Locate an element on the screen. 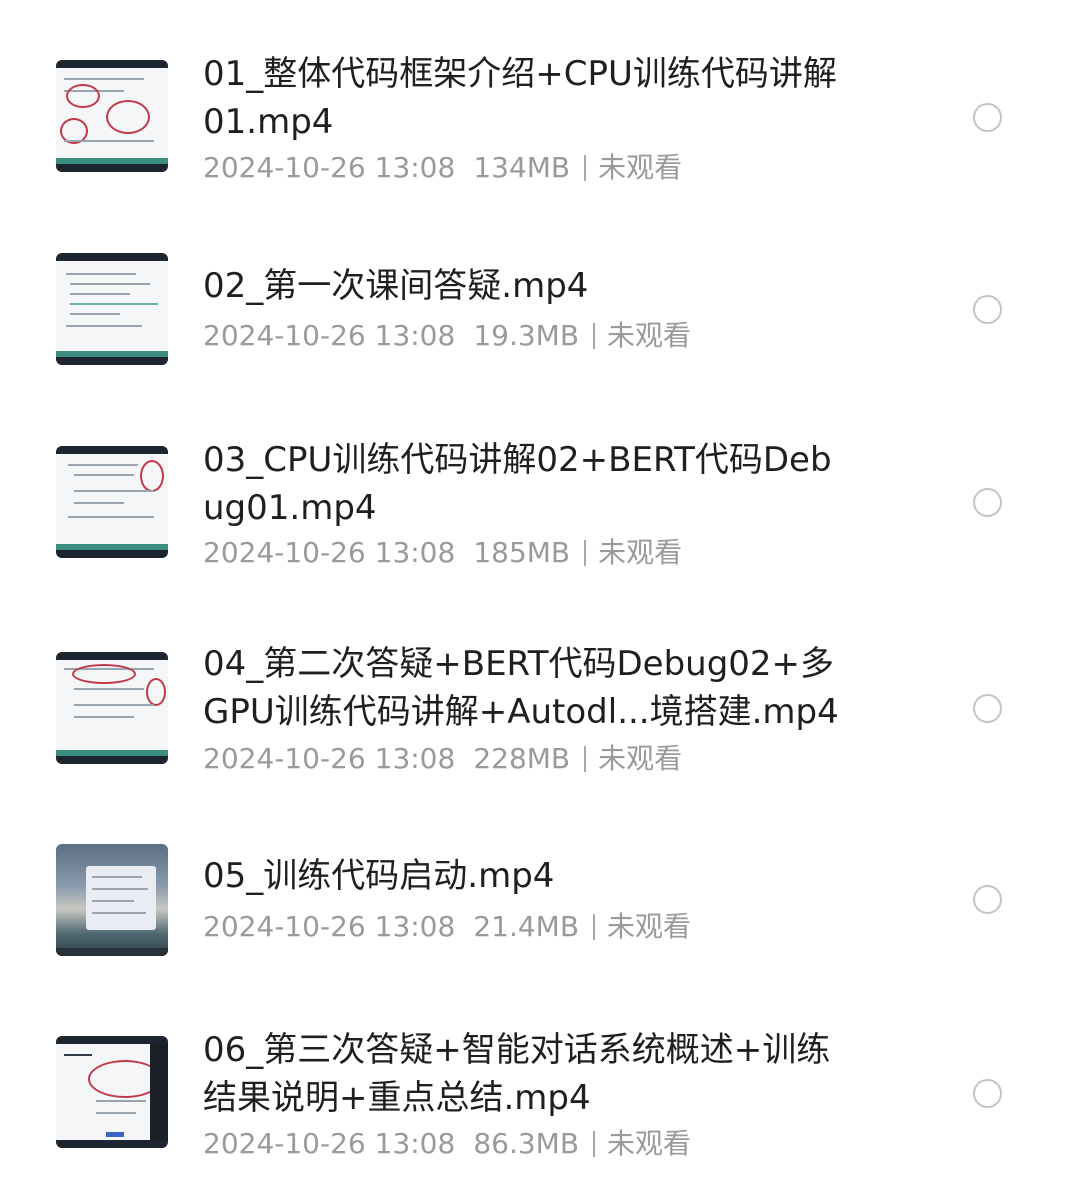  video-meta: 2024-10-26 13:08 134MB 未观看 is located at coordinates (442, 168).